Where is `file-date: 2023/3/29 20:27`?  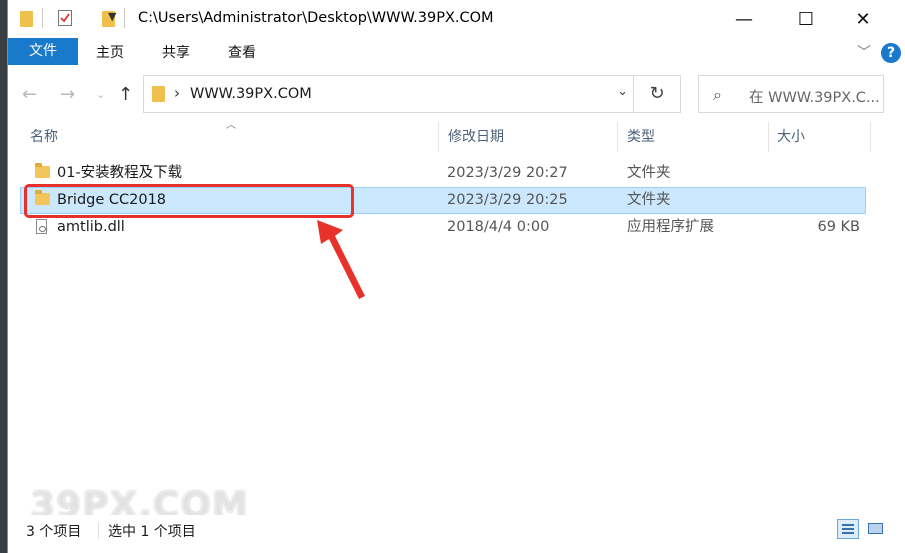
file-date: 2023/3/29 20:27 is located at coordinates (507, 173).